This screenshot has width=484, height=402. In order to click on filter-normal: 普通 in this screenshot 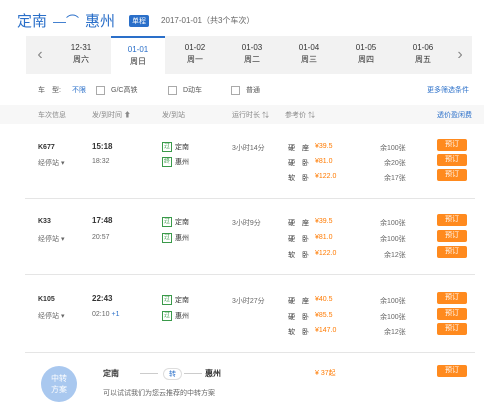, I will do `click(245, 90)`.